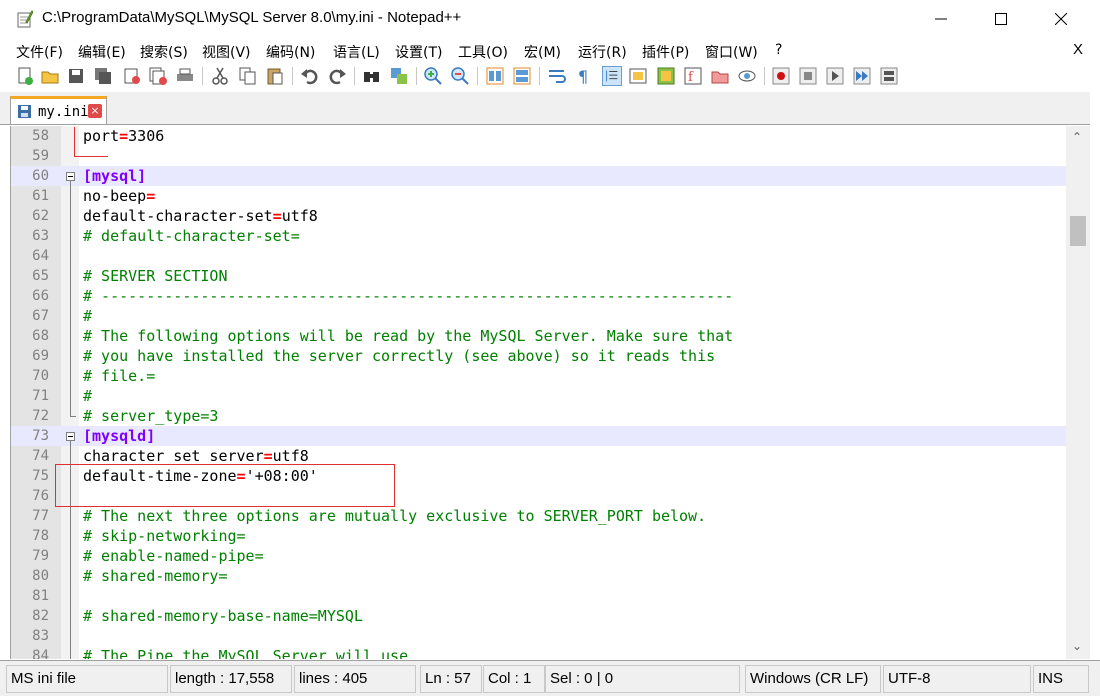  I want to click on menu-run: 运行(R), so click(602, 52).